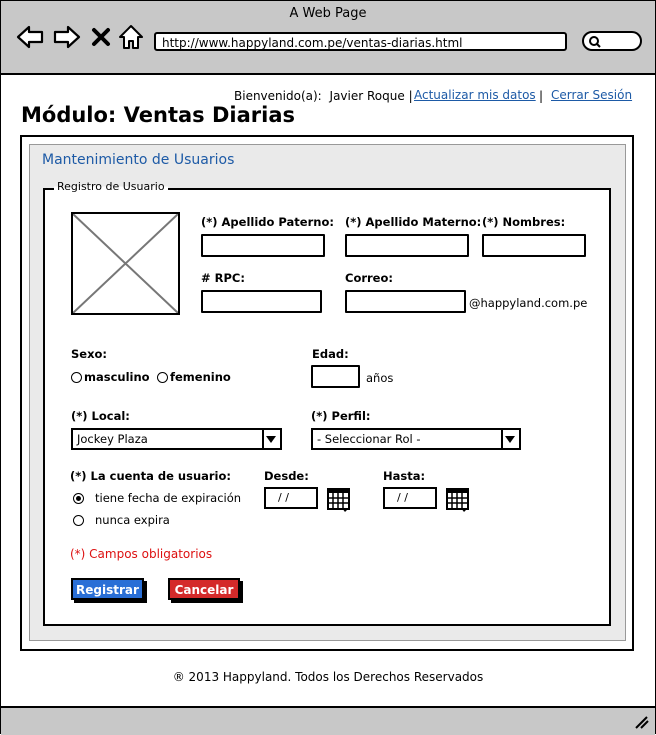 This screenshot has height=735, width=656. Describe the element at coordinates (138, 160) in the screenshot. I see `section-title: Mantenimiento de Usuarios` at that location.